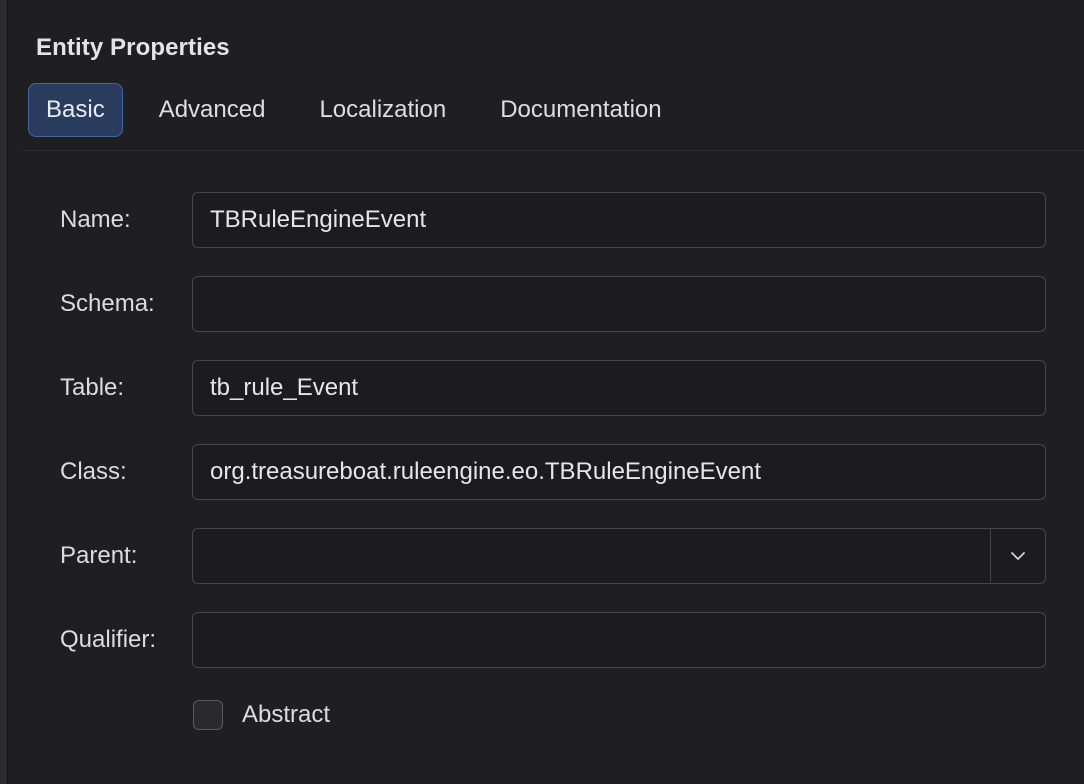 Image resolution: width=1084 pixels, height=784 pixels. Describe the element at coordinates (99, 555) in the screenshot. I see `parent-label: Parent:` at that location.